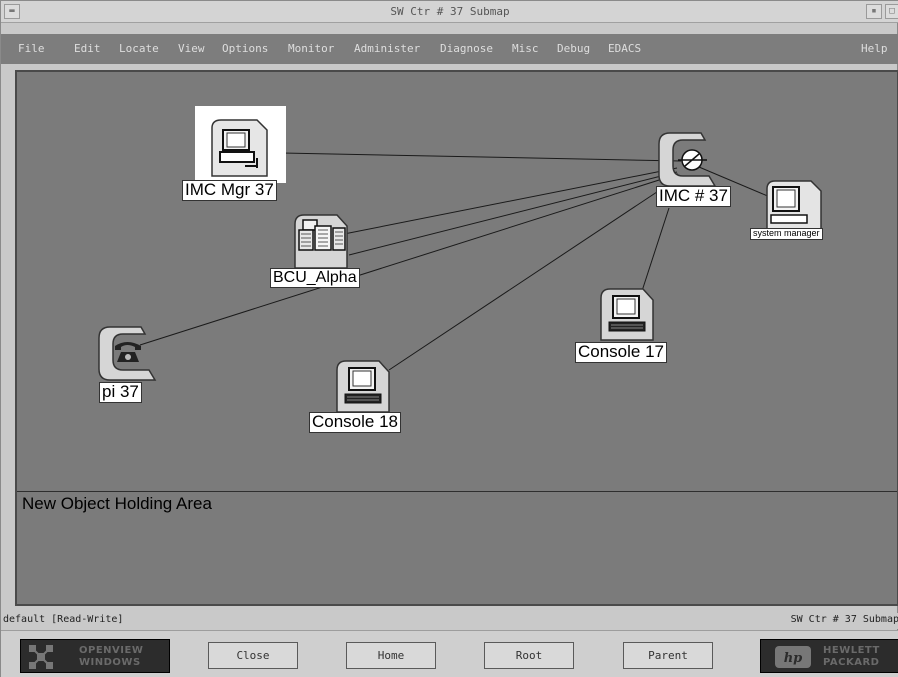  What do you see at coordinates (851, 650) in the screenshot?
I see `hp-logo-line1: HEWLETT` at bounding box center [851, 650].